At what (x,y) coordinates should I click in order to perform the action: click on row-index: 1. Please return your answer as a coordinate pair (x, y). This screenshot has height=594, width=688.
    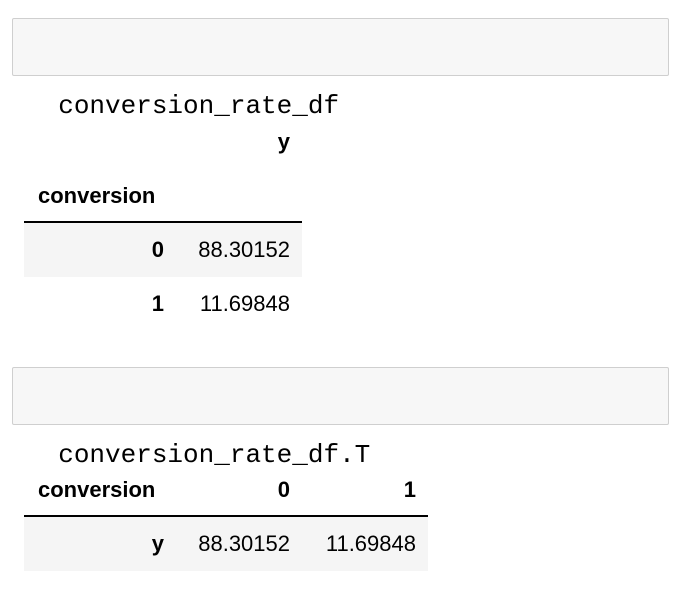
    Looking at the image, I should click on (157, 303).